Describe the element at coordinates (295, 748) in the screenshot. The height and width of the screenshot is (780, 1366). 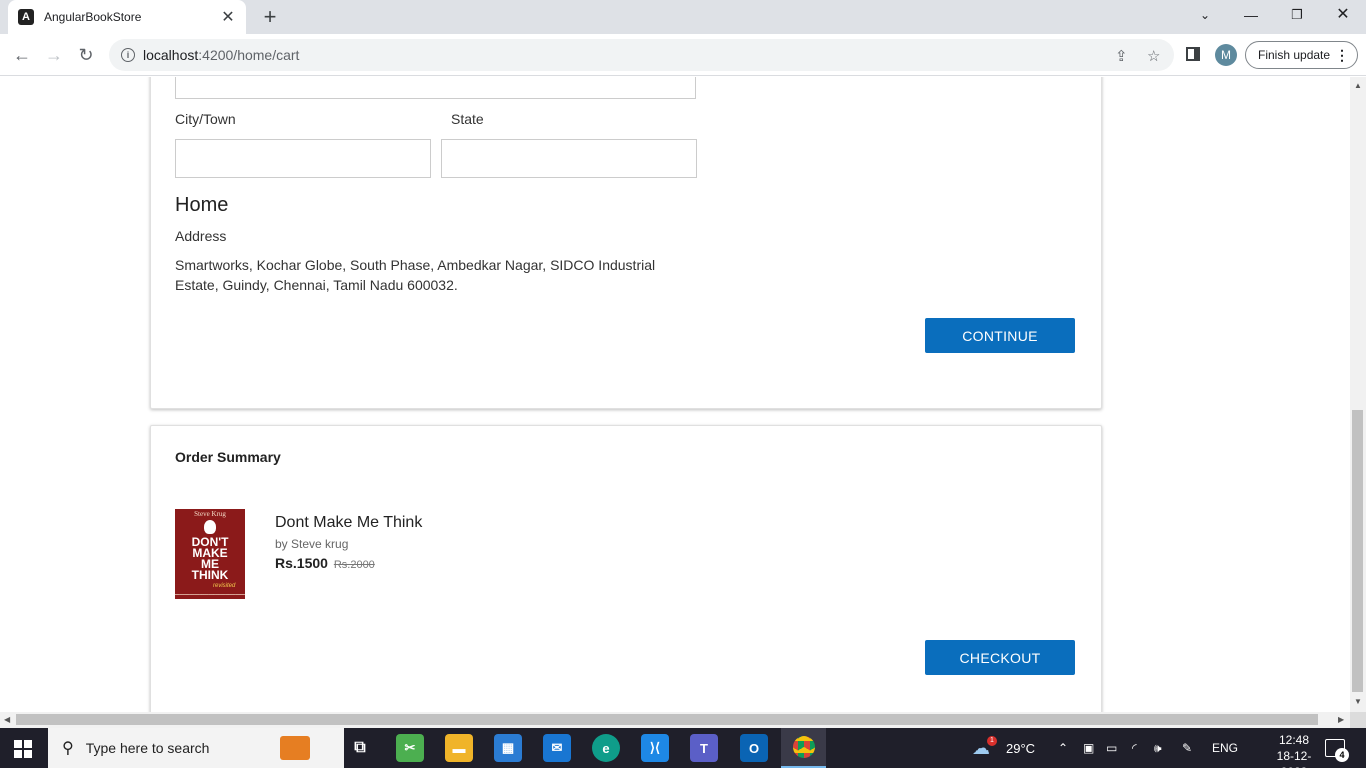
I see `search-highlight-briefcase-icon` at that location.